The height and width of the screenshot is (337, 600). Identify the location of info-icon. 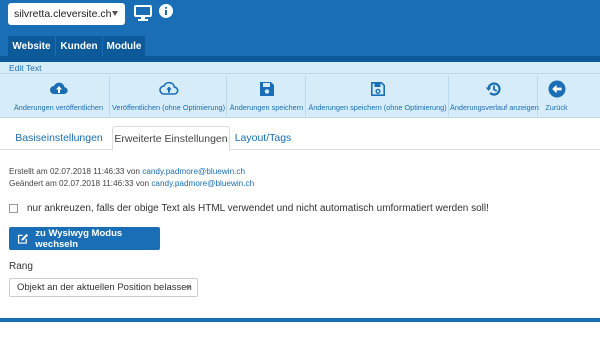
(166, 11).